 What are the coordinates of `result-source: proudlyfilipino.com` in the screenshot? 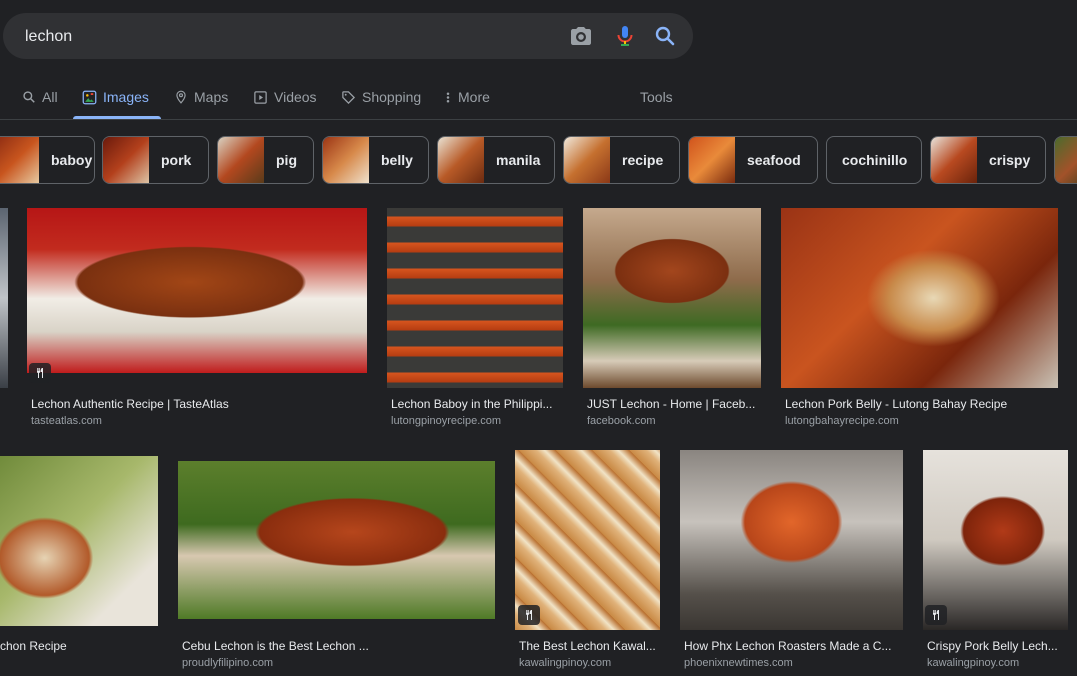 It's located at (228, 663).